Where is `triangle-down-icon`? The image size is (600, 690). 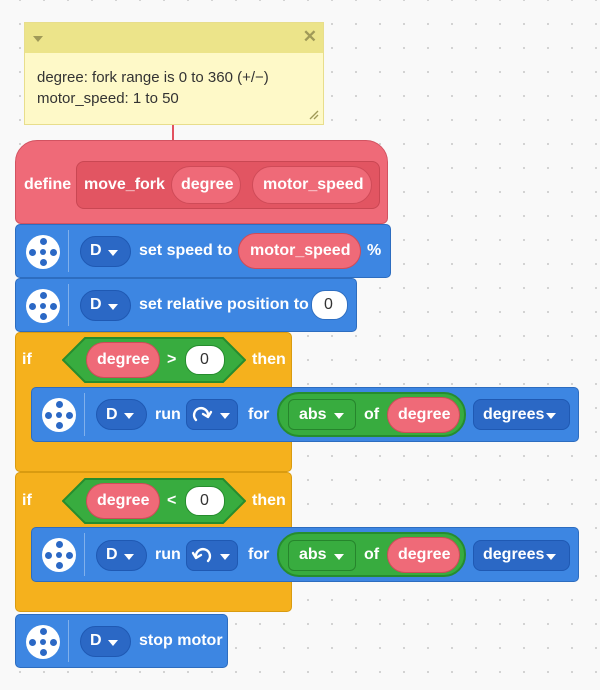
triangle-down-icon is located at coordinates (38, 39).